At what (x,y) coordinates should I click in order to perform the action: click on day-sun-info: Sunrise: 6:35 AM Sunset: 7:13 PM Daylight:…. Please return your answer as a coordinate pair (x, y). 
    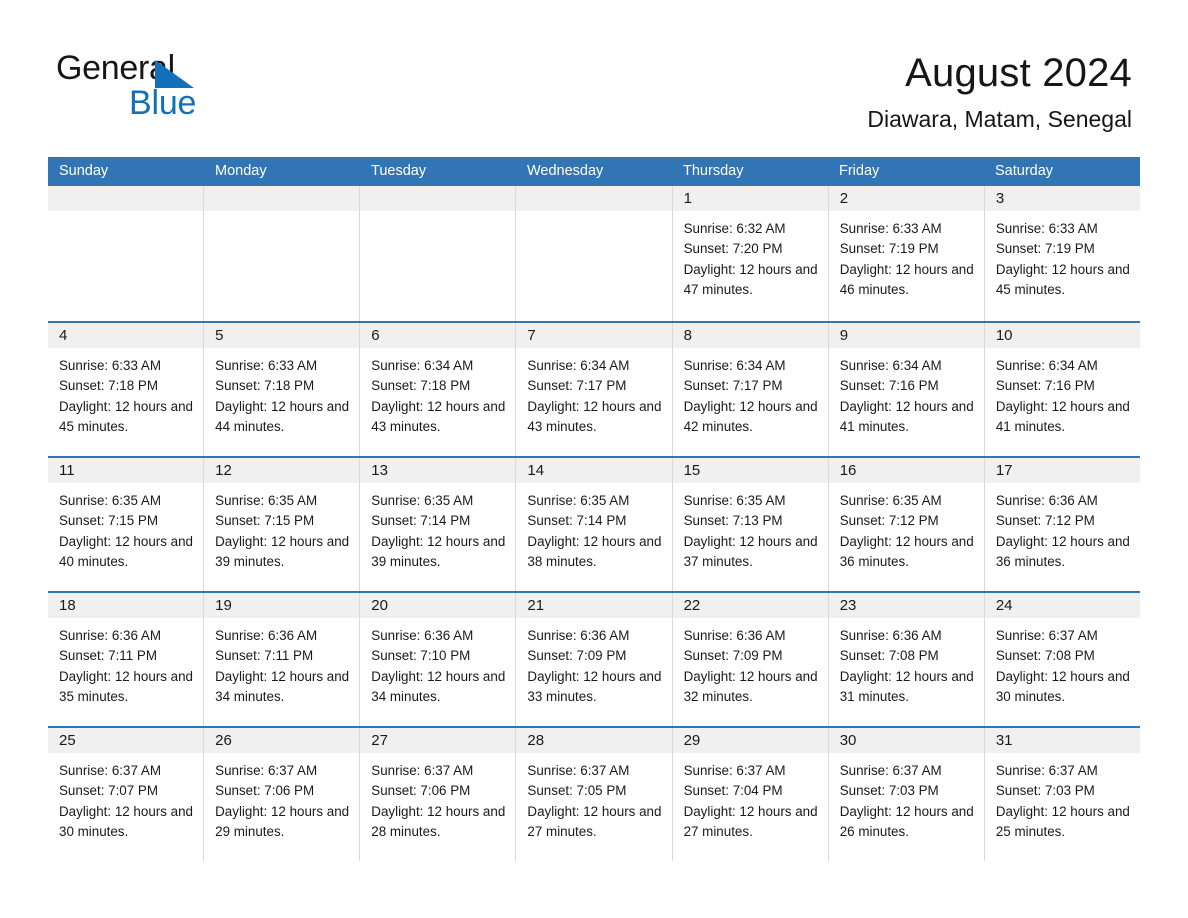
    Looking at the image, I should click on (750, 527).